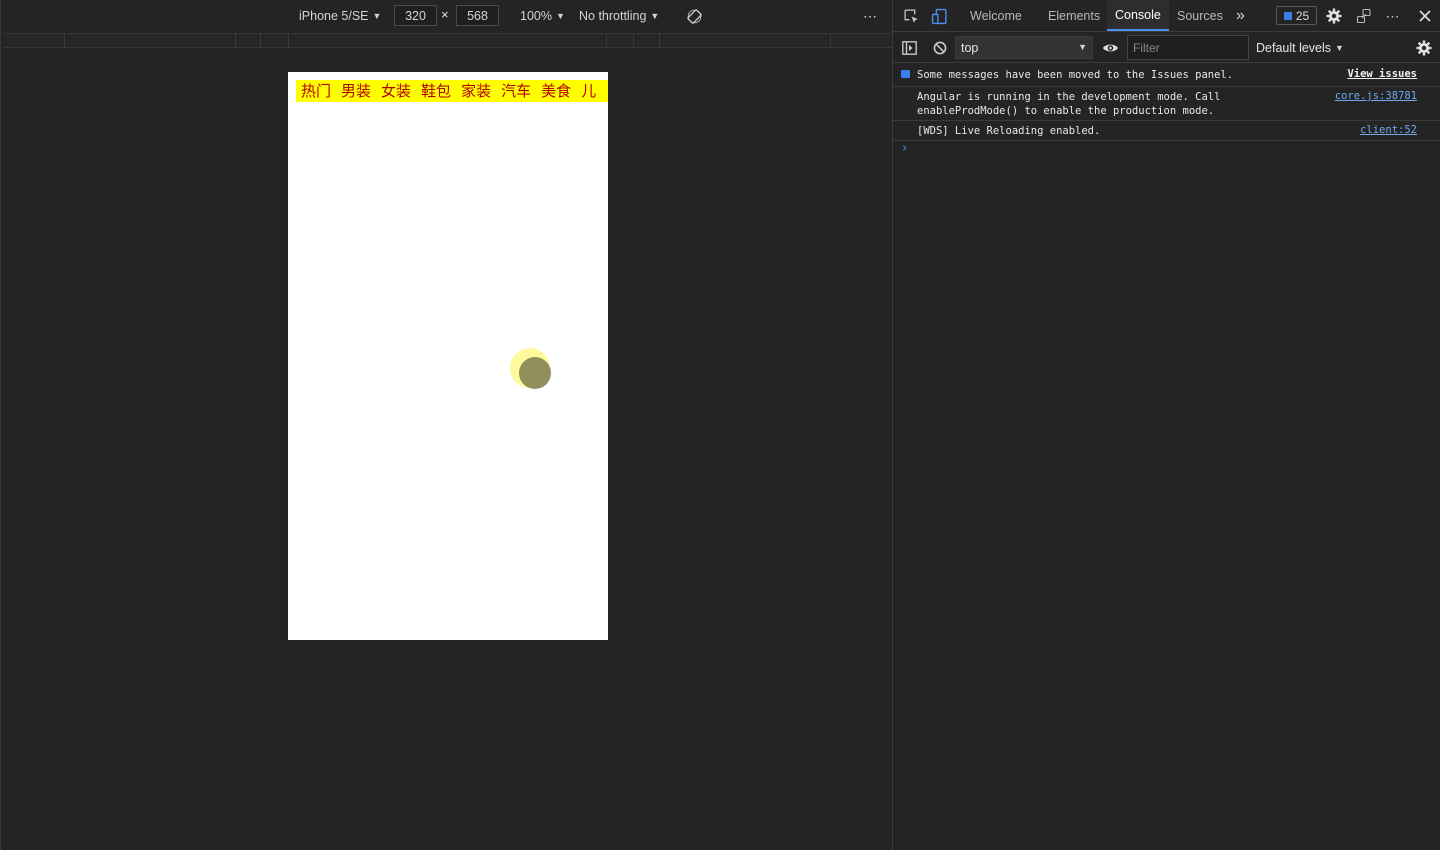  Describe the element at coordinates (1009, 131) in the screenshot. I see `console-message-text: [WDS] Live Reloading enabled.` at that location.